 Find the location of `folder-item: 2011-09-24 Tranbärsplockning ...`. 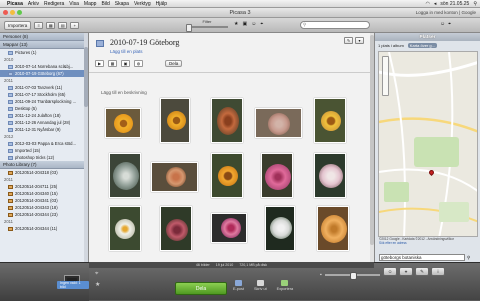

folder-item: 2011-09-24 Tranbärsplockning ... is located at coordinates (44, 101).